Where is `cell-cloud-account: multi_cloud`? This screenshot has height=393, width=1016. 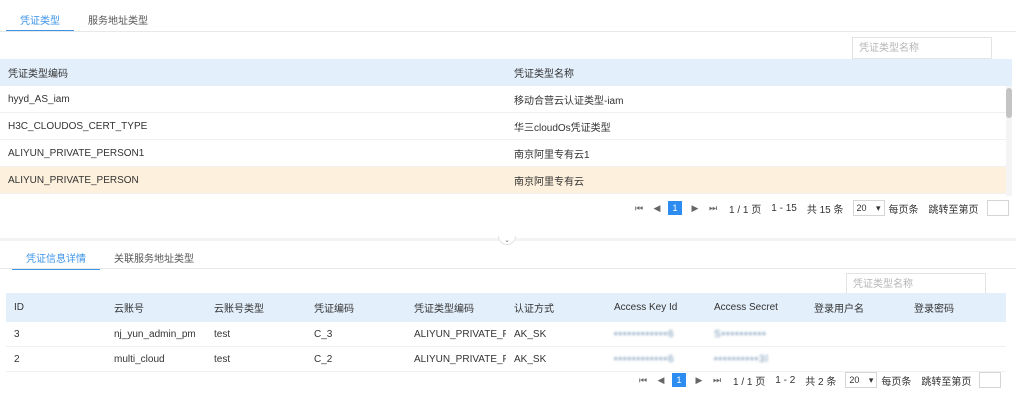
cell-cloud-account: multi_cloud is located at coordinates (139, 359).